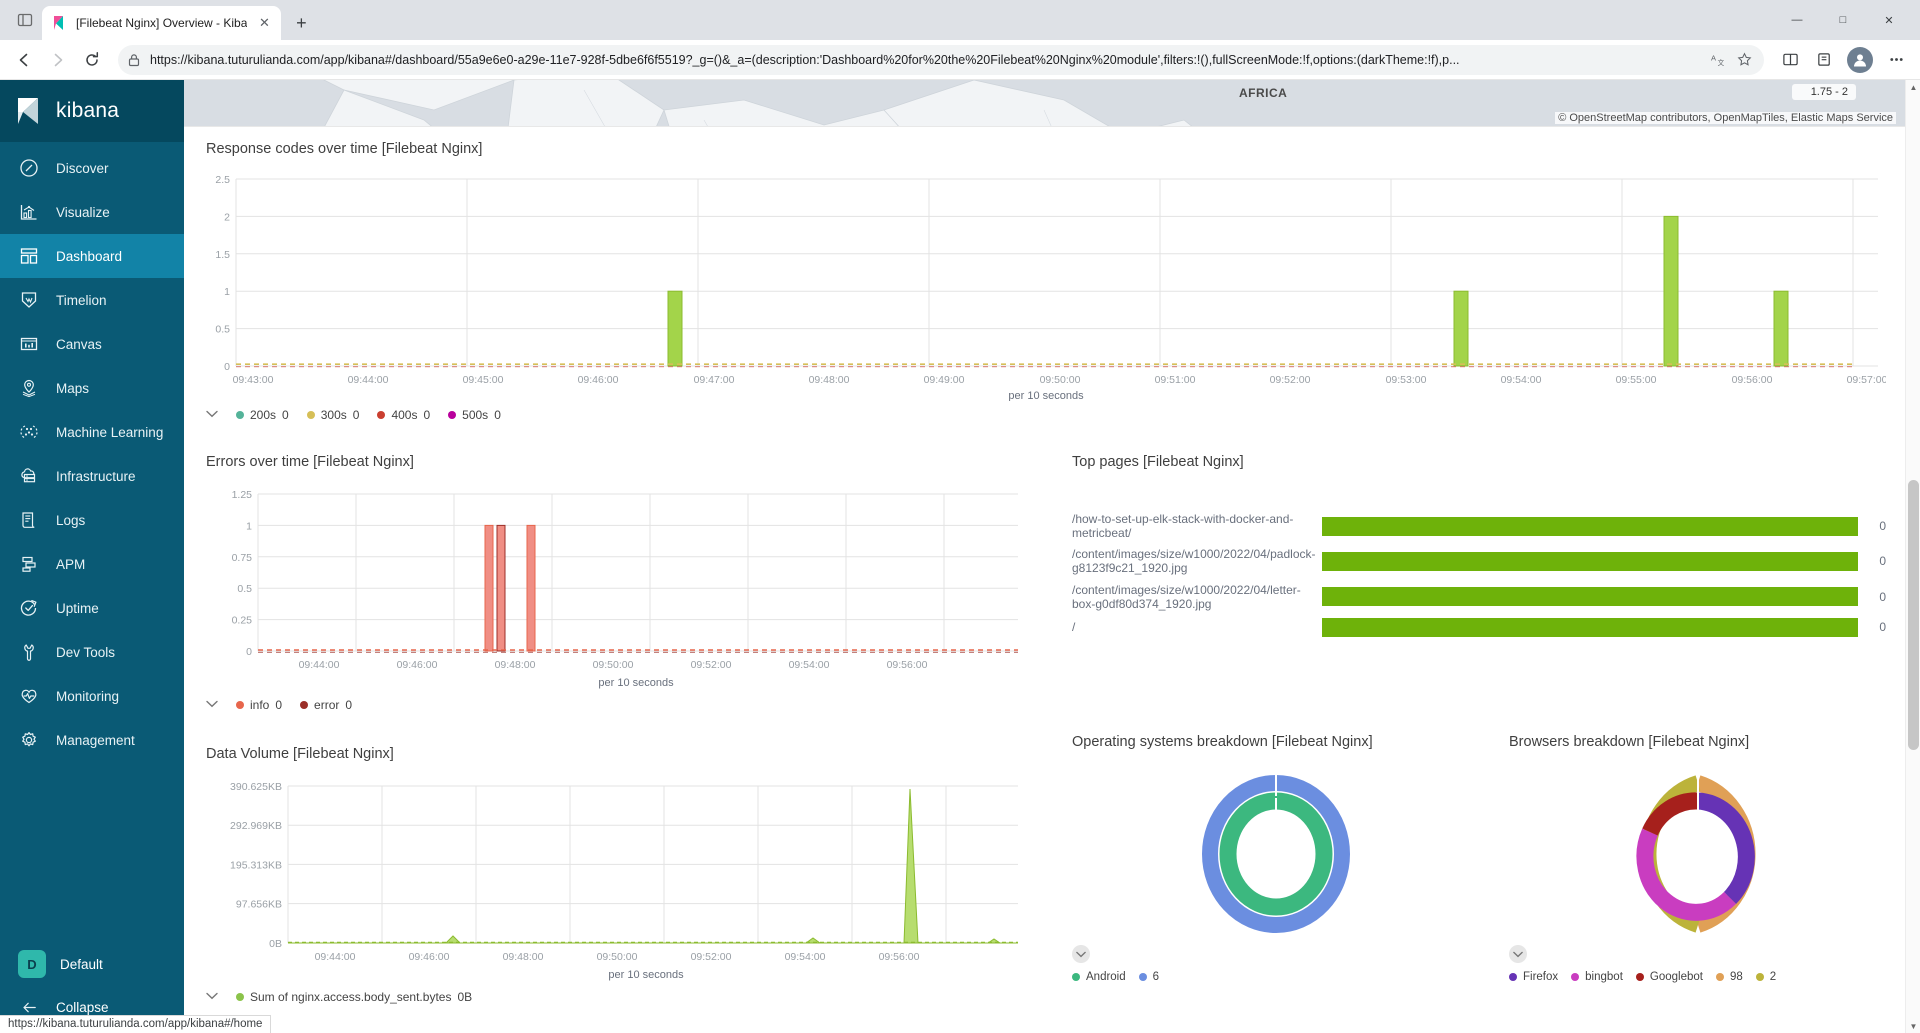 The width and height of the screenshot is (1920, 1033). What do you see at coordinates (1629, 742) in the screenshot?
I see `panel-title: Browsers breakdown [Filebeat Nginx]` at bounding box center [1629, 742].